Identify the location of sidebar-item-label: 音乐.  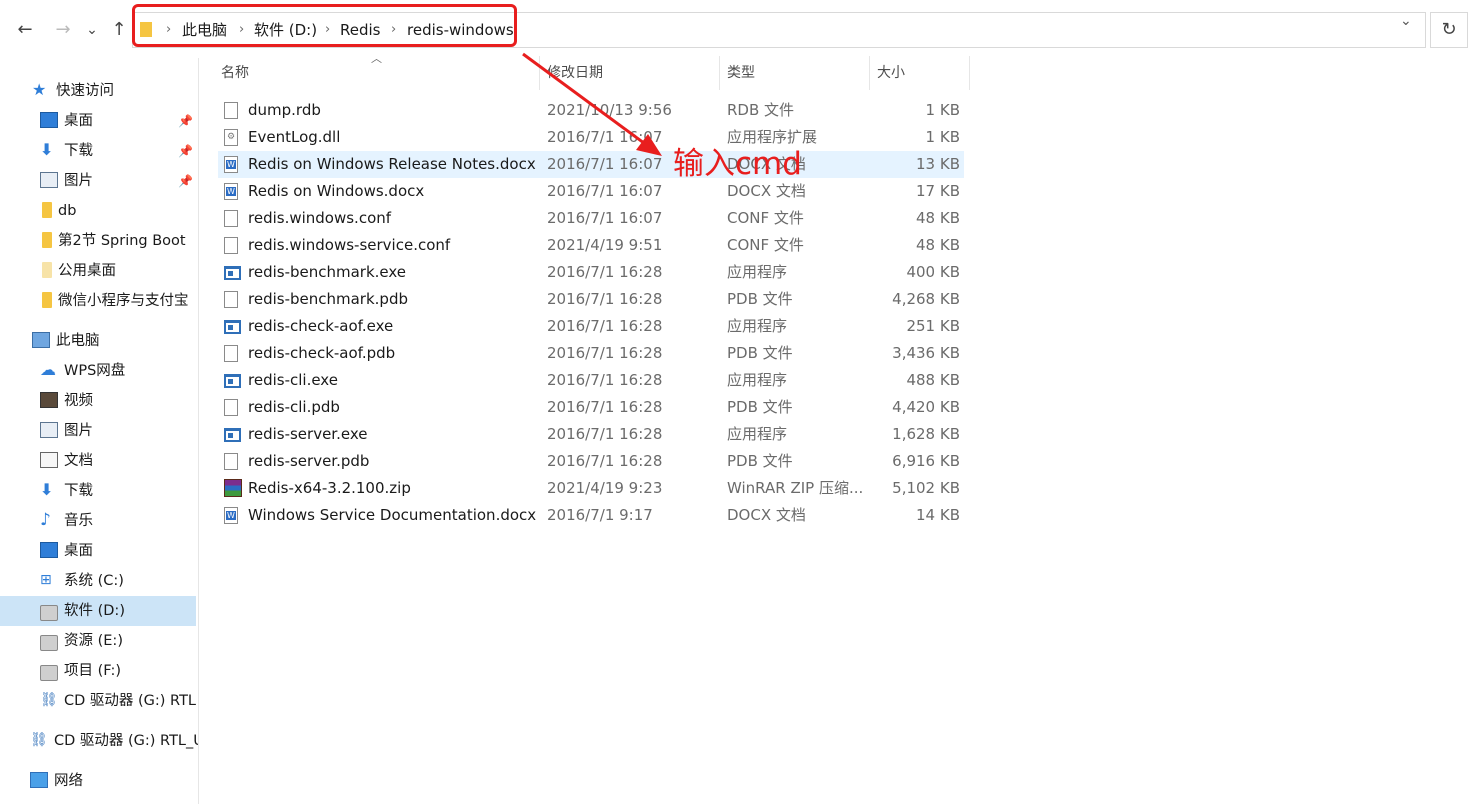
(78, 521).